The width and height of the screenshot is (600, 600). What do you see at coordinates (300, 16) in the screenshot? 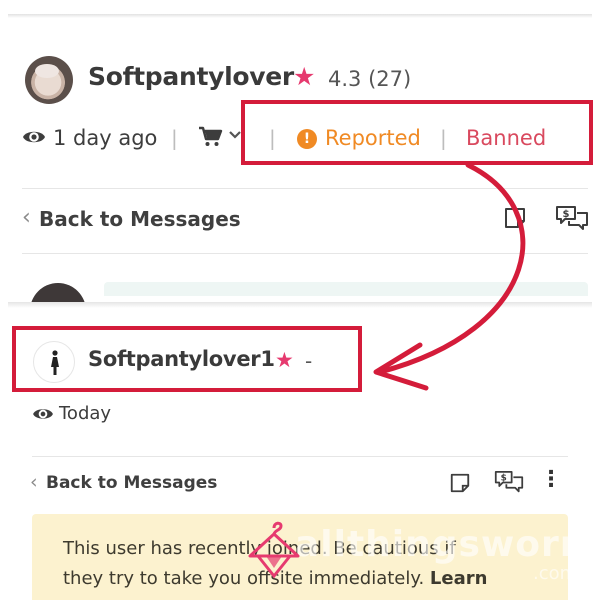
I see `screenshot-top-edge` at bounding box center [300, 16].